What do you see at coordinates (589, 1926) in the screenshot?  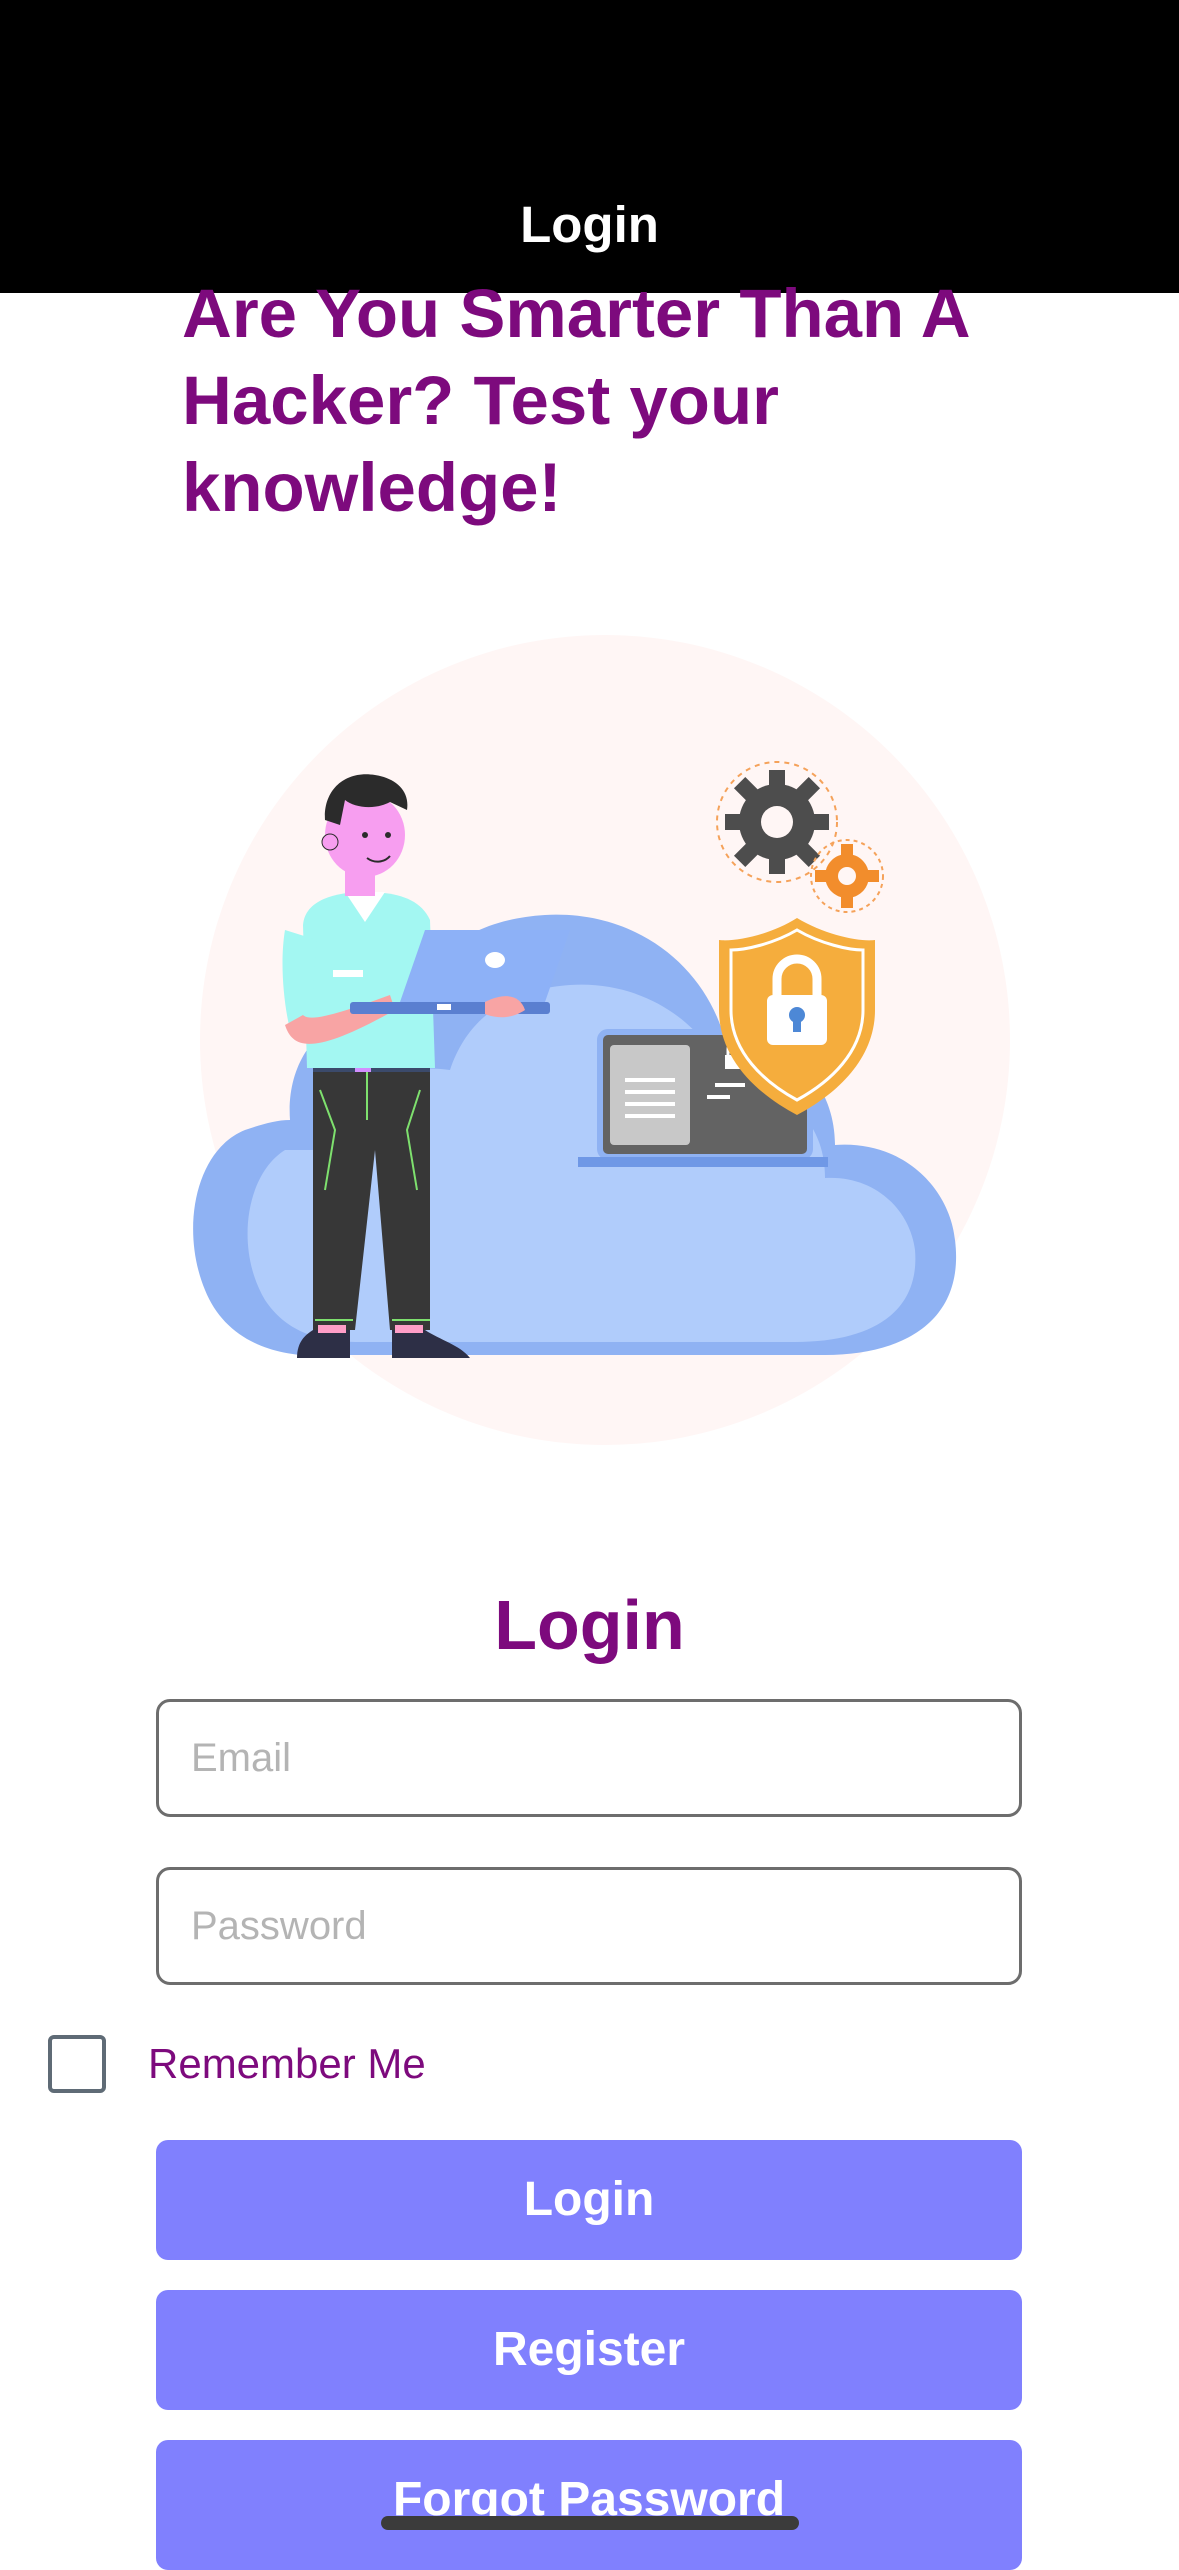 I see `password-input` at bounding box center [589, 1926].